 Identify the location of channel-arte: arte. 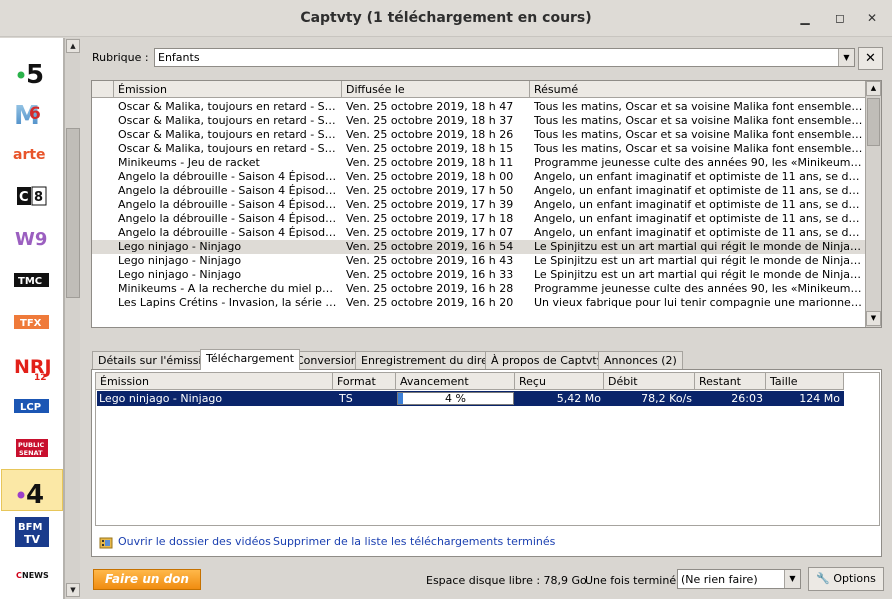
(32, 154).